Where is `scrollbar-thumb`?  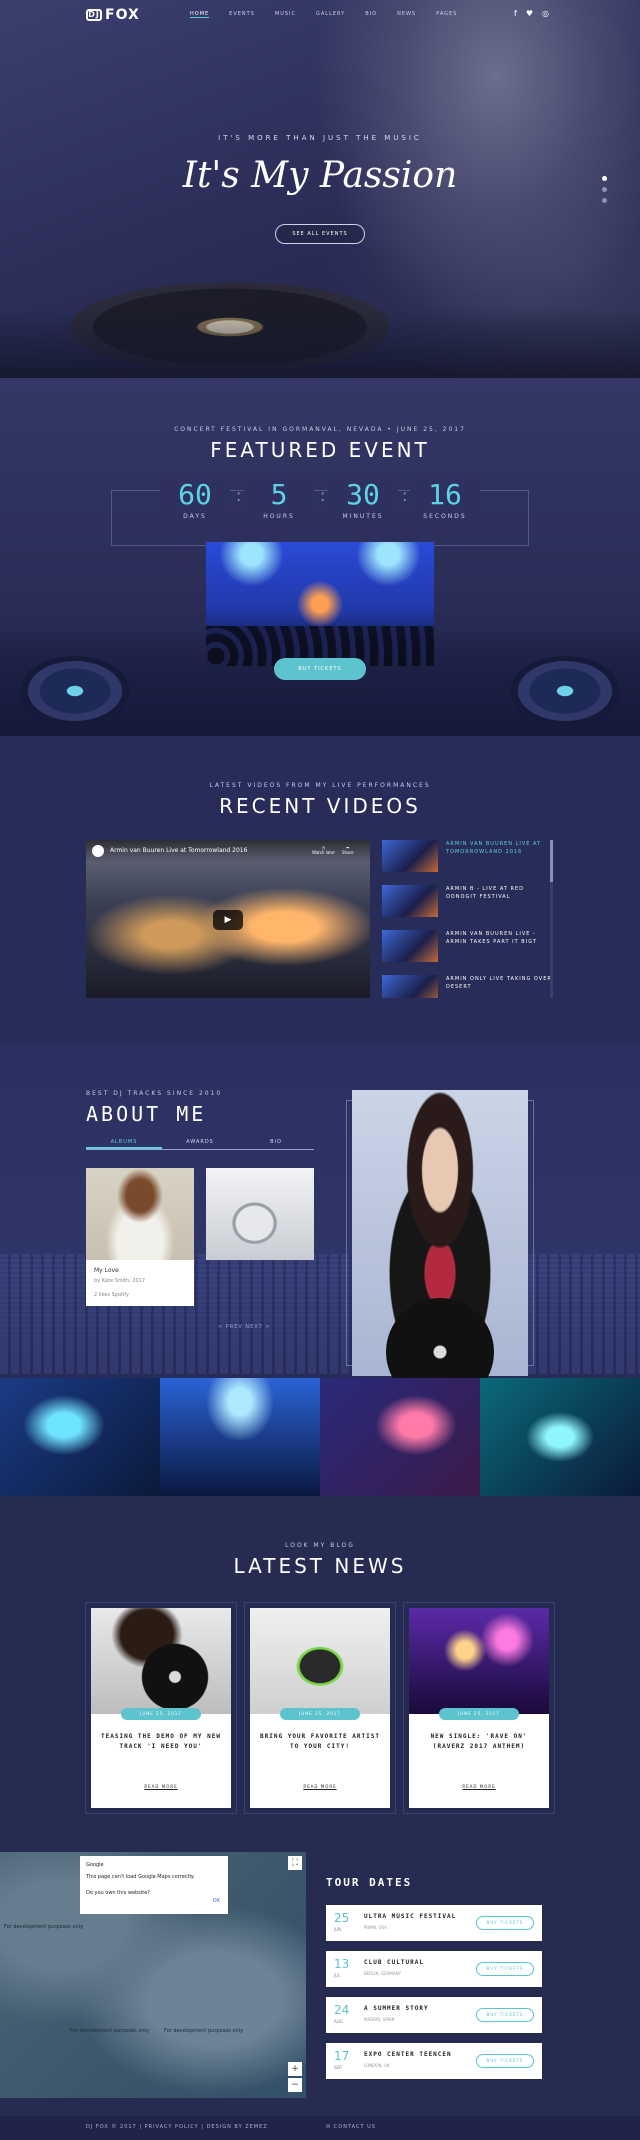
scrollbar-thumb is located at coordinates (551, 861).